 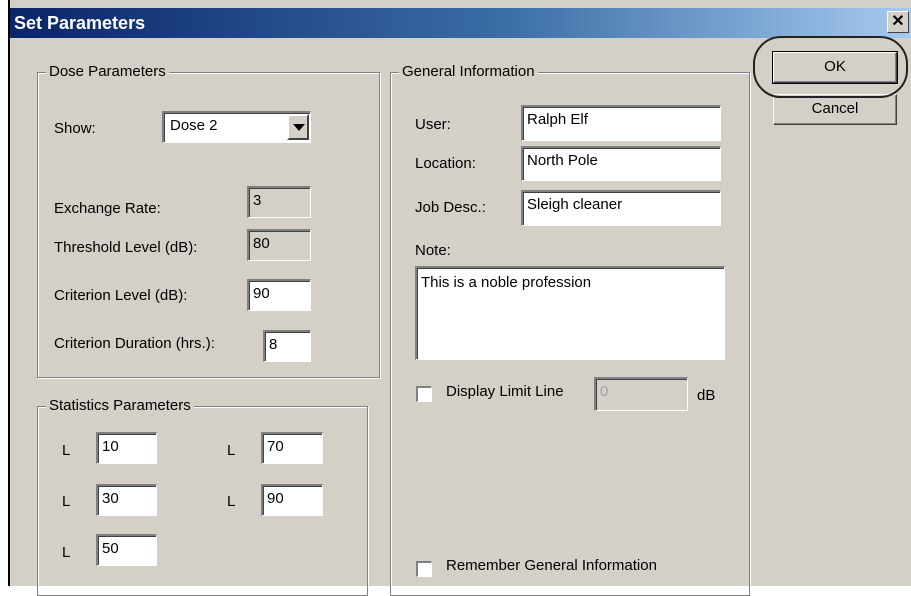 I want to click on dose-parameters-legend: Dose Parameters, so click(x=107, y=72).